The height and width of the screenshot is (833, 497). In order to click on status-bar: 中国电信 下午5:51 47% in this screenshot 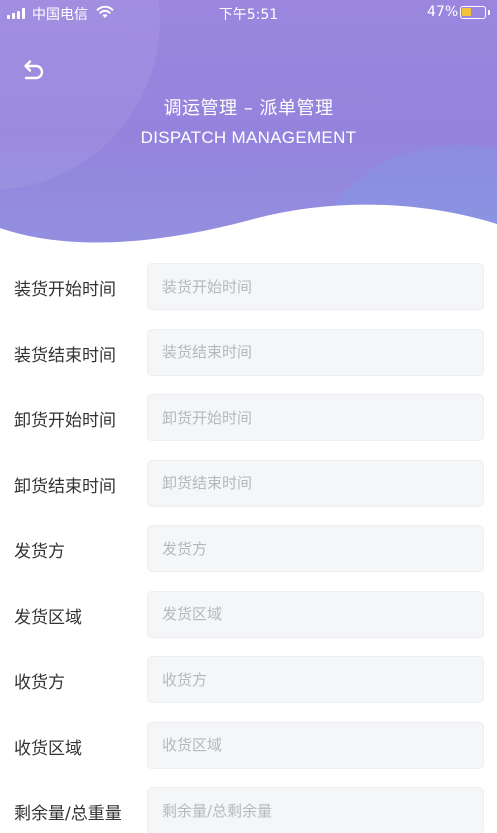, I will do `click(248, 13)`.